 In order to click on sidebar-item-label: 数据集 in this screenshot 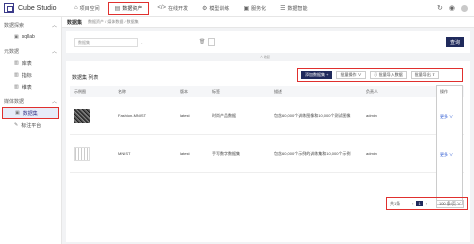, I will do `click(30, 113)`.